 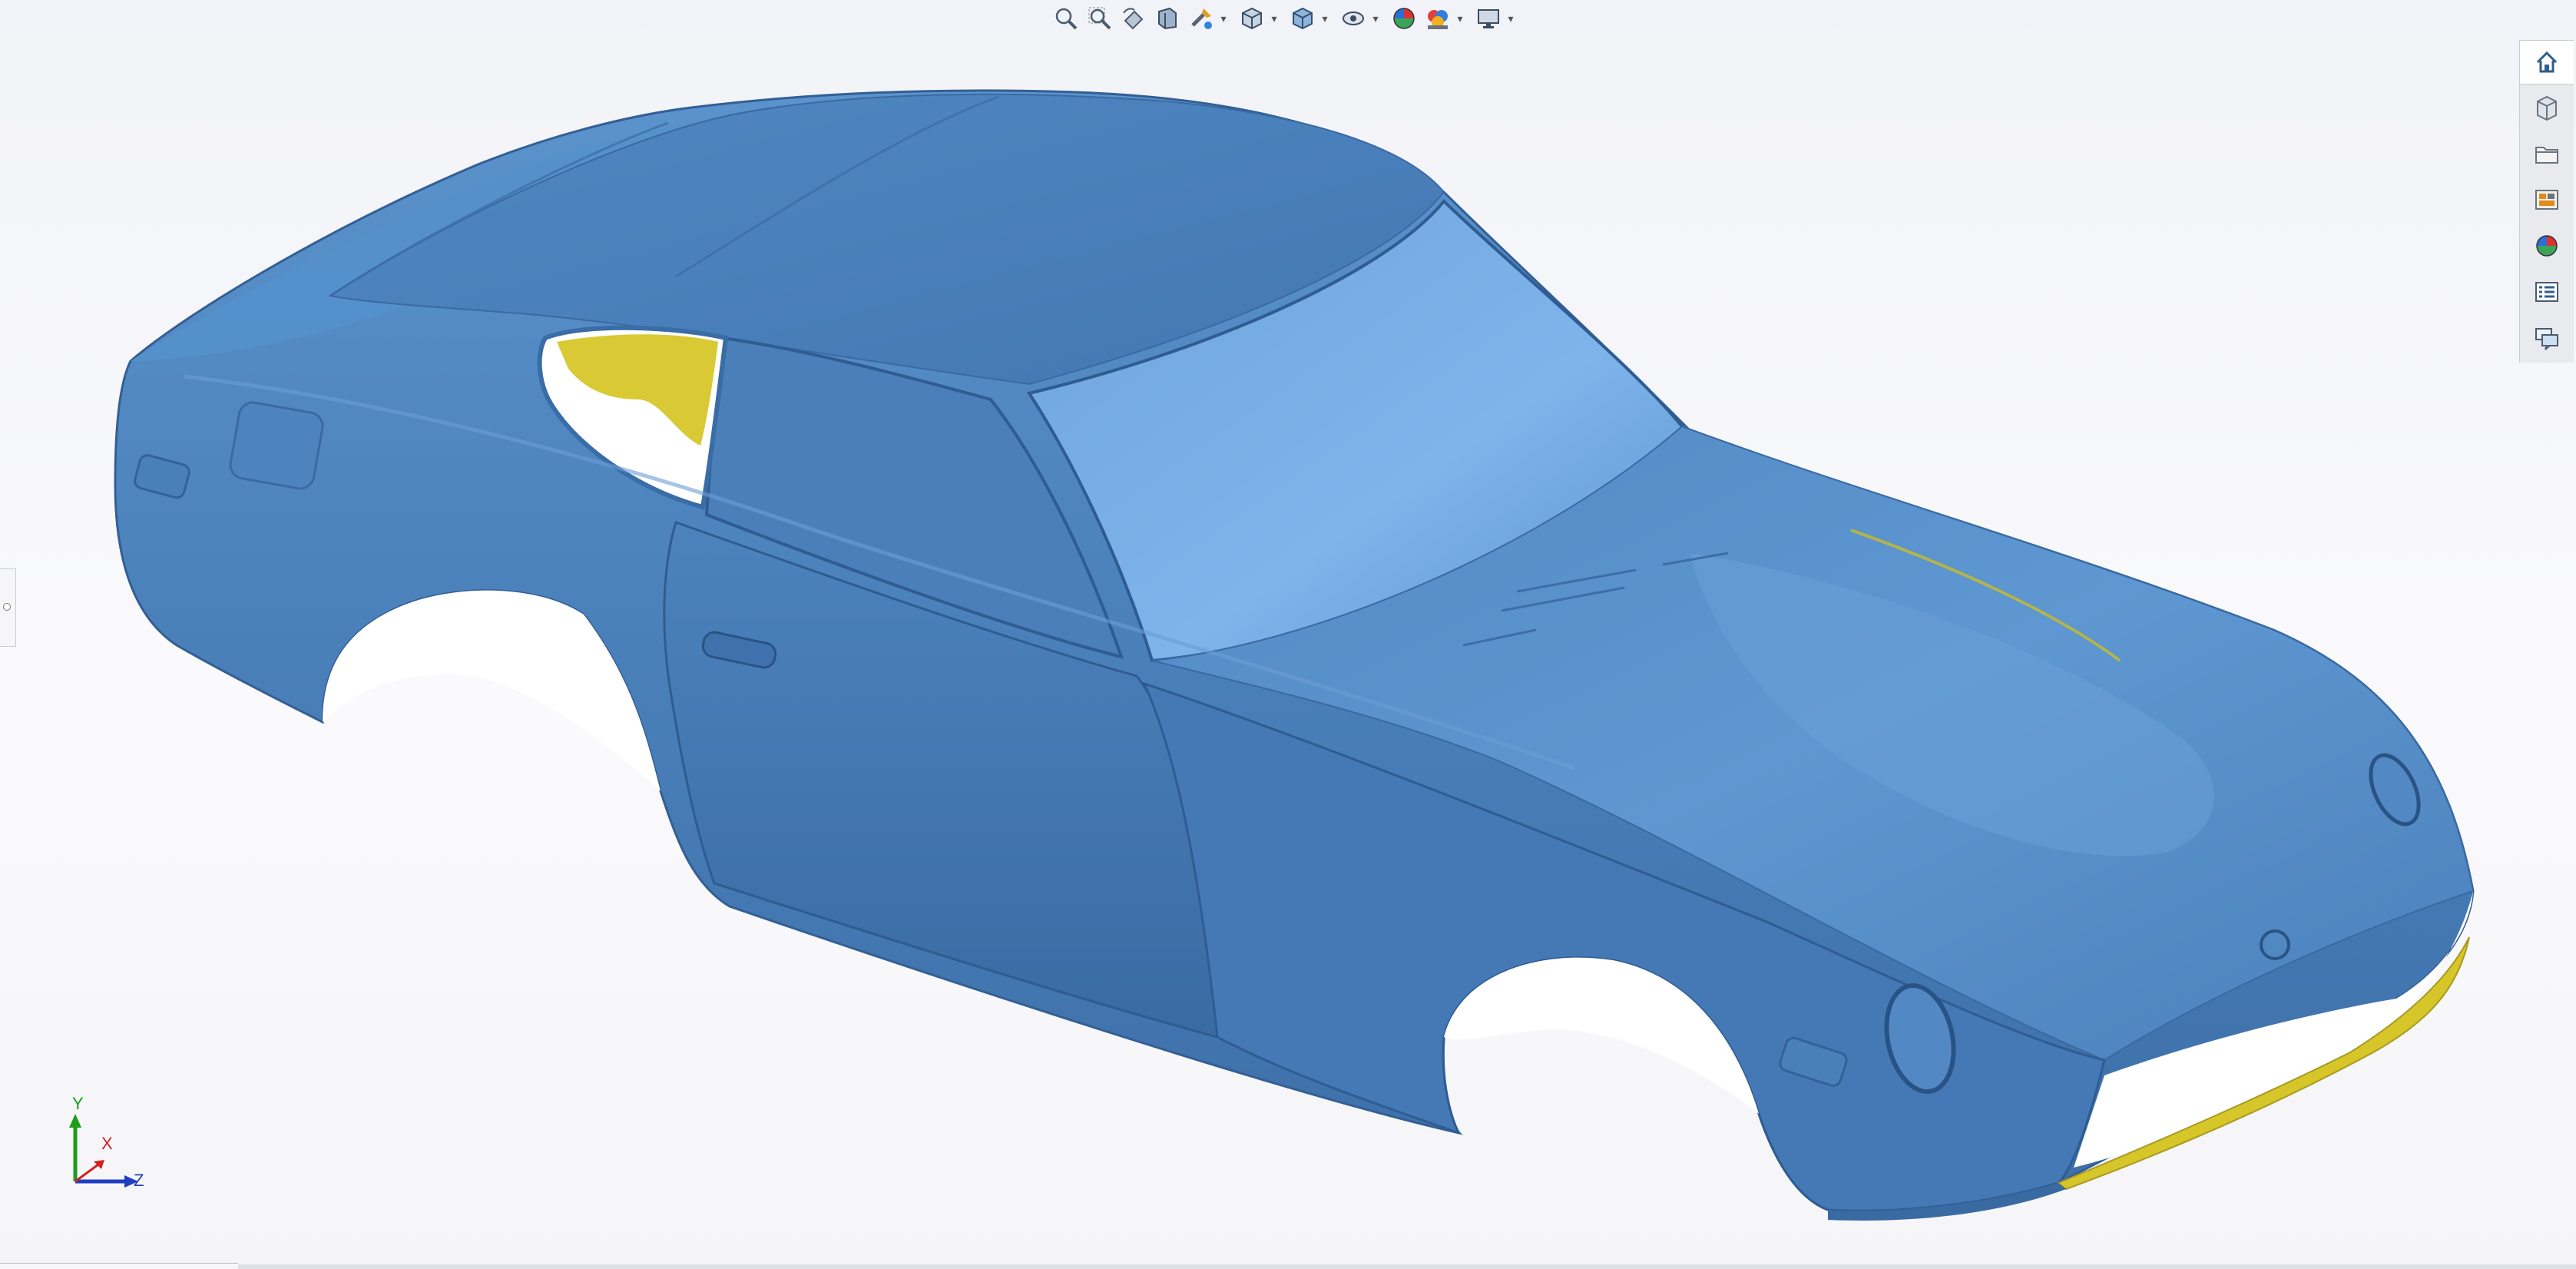 What do you see at coordinates (2547, 337) in the screenshot?
I see `forum-icon` at bounding box center [2547, 337].